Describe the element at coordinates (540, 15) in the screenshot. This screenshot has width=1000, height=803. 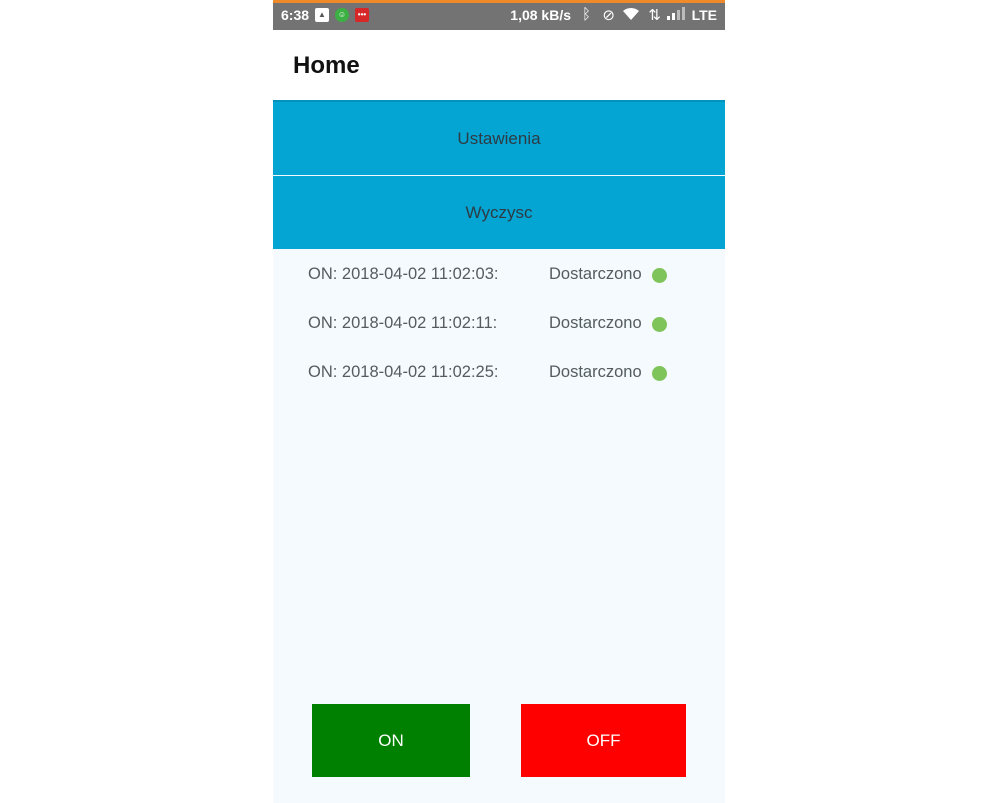
I see `network-speed: 1,08 kB/s` at that location.